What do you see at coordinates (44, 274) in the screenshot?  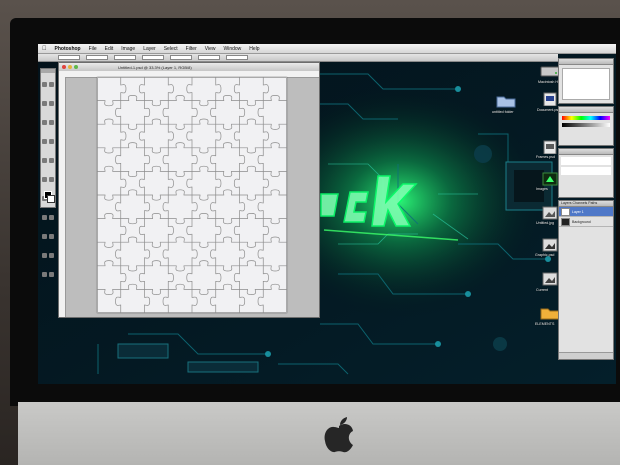 I see `hand-tool-icon` at bounding box center [44, 274].